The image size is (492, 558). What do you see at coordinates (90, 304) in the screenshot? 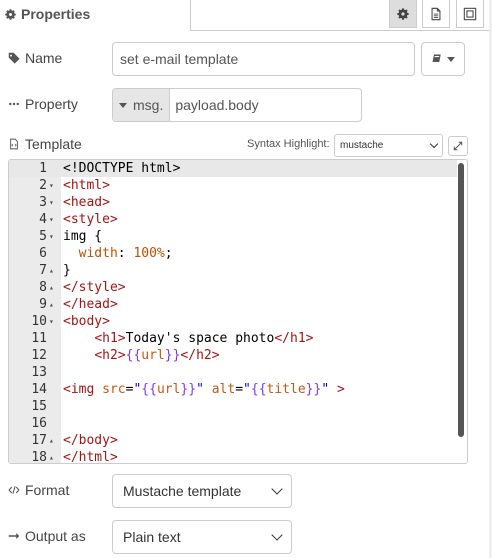
I see `code-text: </head>` at bounding box center [90, 304].